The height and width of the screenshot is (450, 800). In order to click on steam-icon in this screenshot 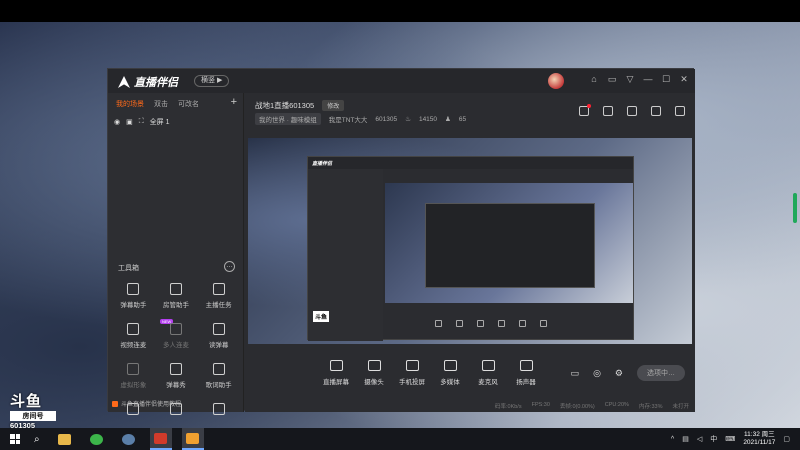, I will do `click(129, 439)`.